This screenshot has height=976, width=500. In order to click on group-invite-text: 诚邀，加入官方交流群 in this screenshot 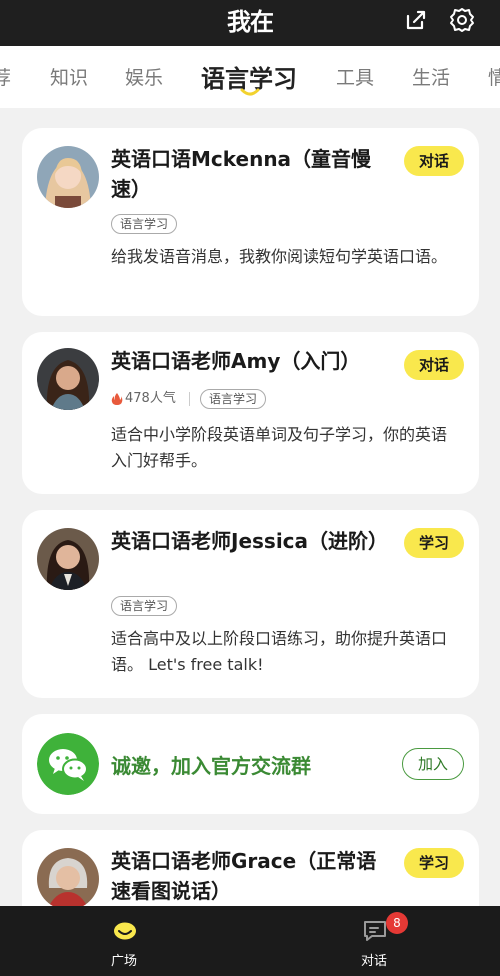, I will do `click(211, 766)`.